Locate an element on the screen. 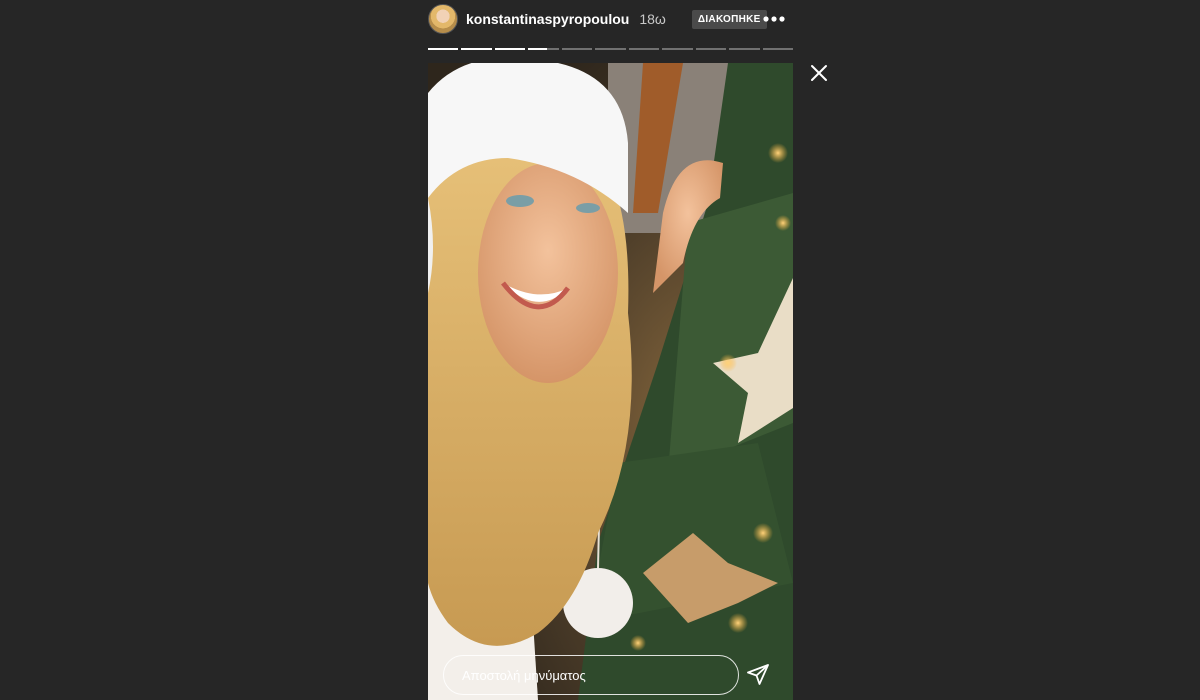 Image resolution: width=1200 pixels, height=700 pixels. username: konstantinaspyropoulou is located at coordinates (547, 19).